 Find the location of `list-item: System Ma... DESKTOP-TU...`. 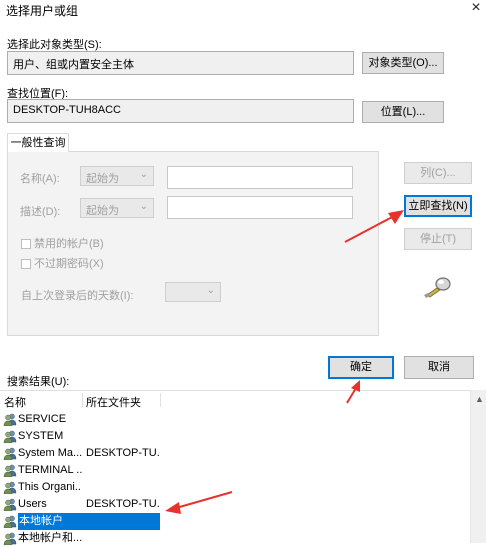

list-item: System Ma... DESKTOP-TU... is located at coordinates (235, 453).